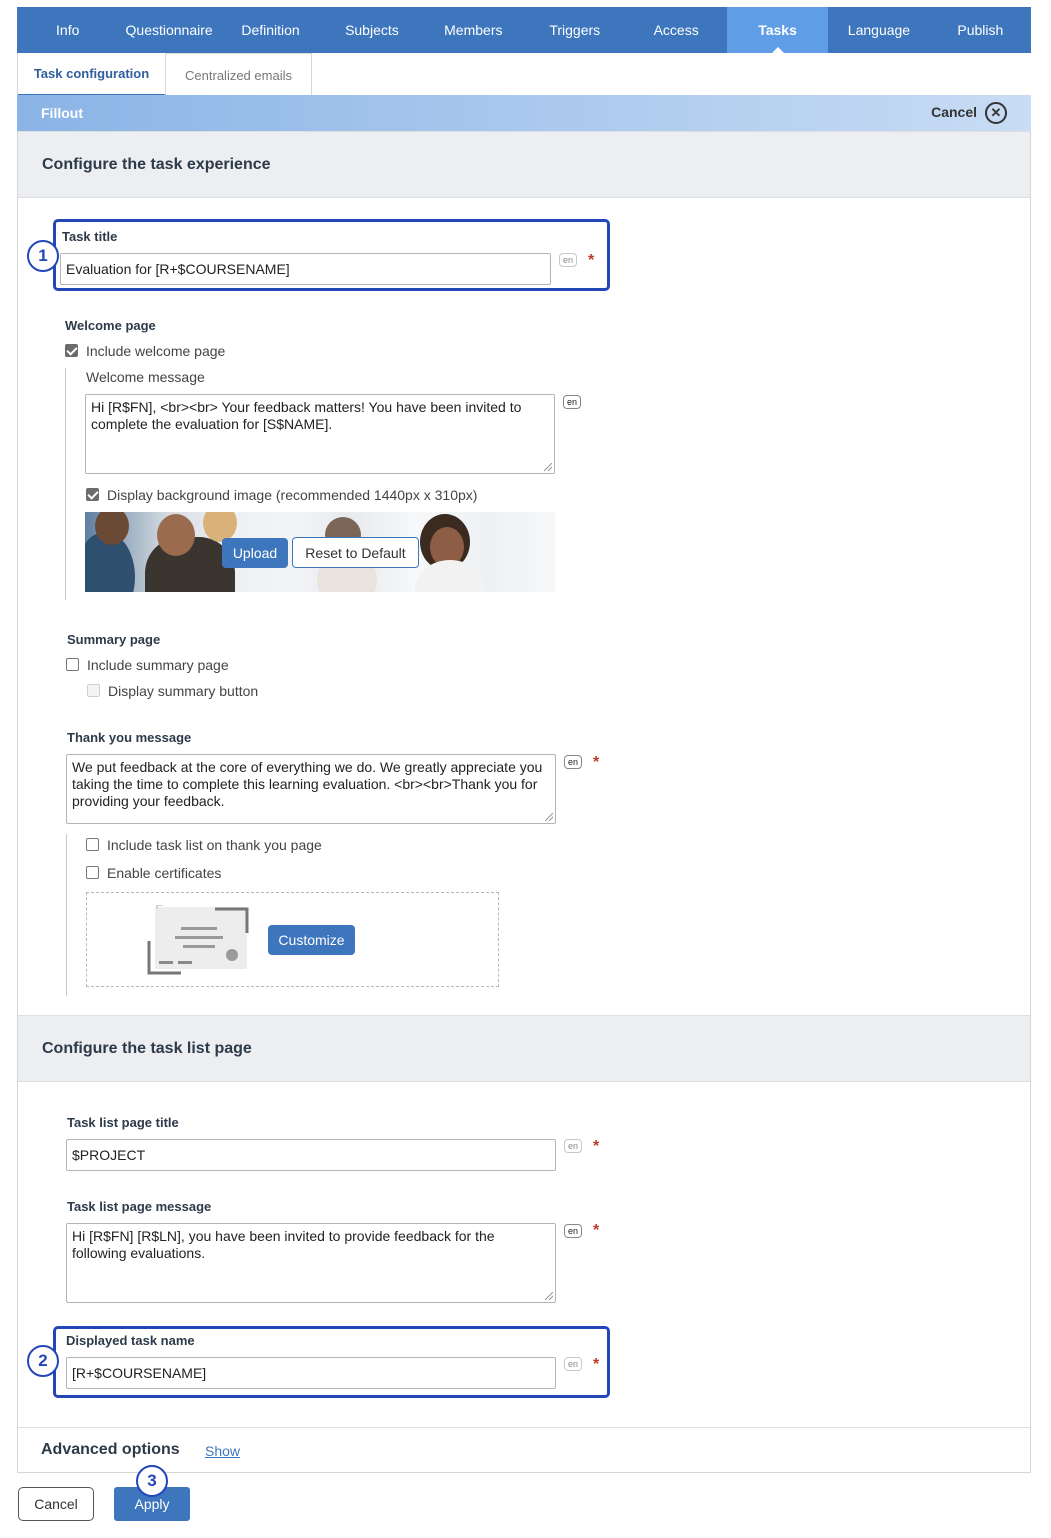  Describe the element at coordinates (92, 844) in the screenshot. I see `include-task-list-checkbox` at that location.